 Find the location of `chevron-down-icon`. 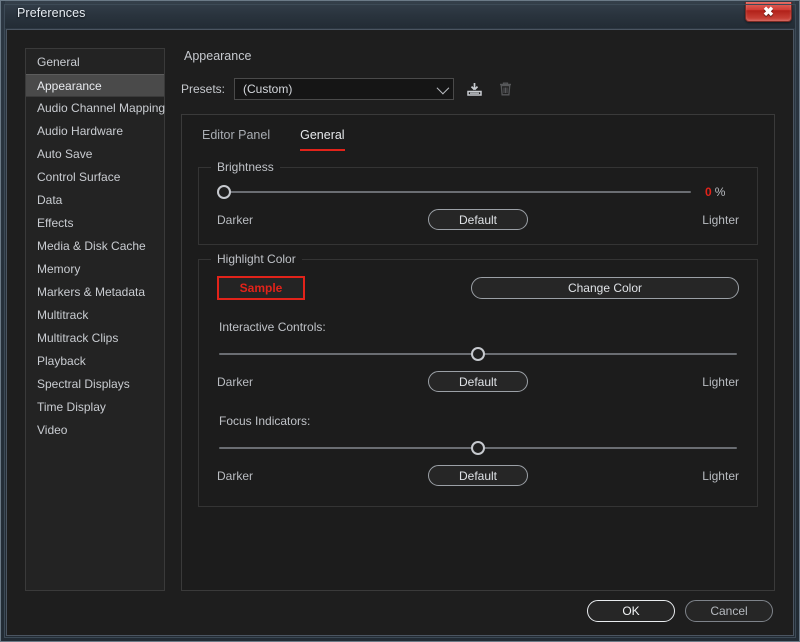

chevron-down-icon is located at coordinates (443, 88).